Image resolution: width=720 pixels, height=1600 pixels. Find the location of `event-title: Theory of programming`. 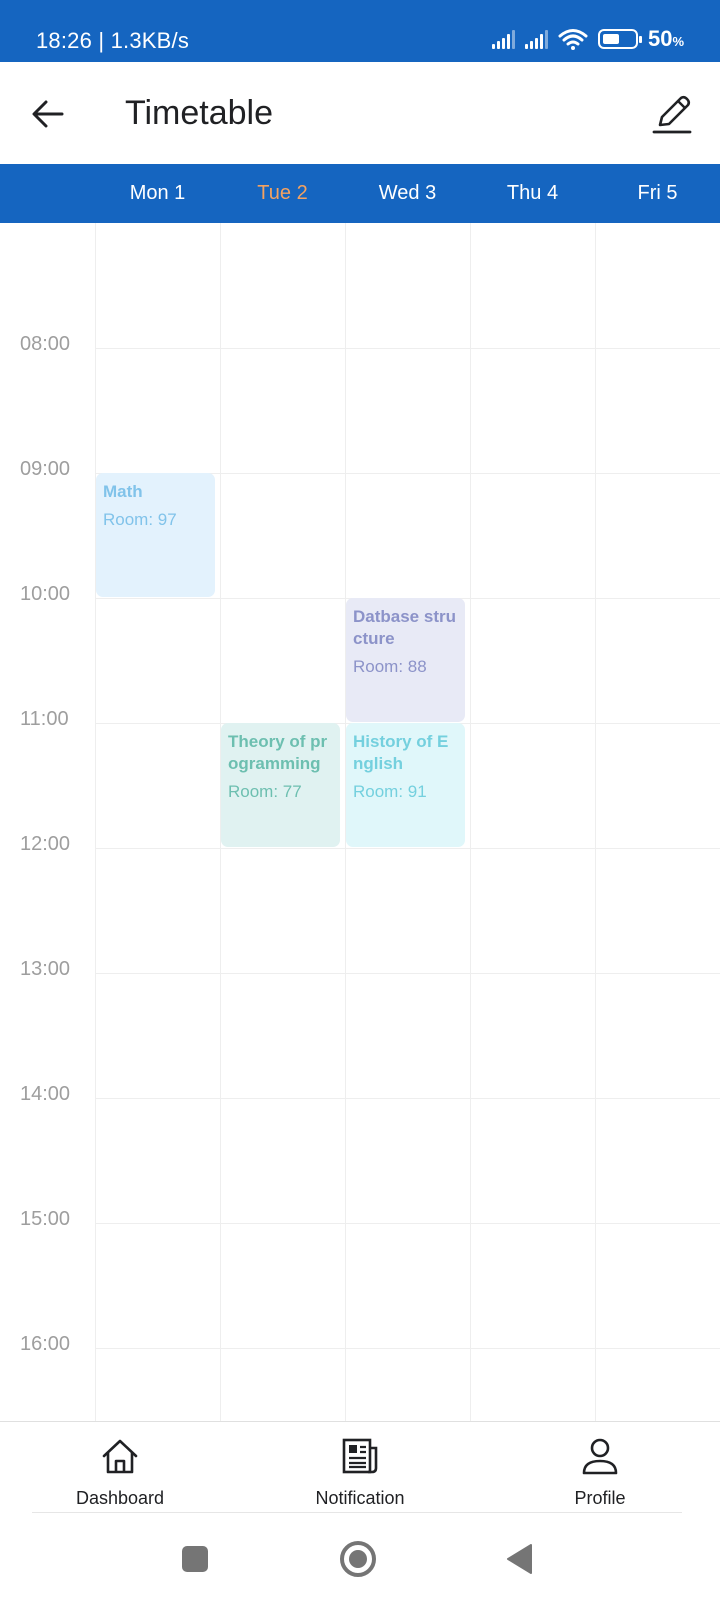

event-title: Theory of programming is located at coordinates (278, 752).